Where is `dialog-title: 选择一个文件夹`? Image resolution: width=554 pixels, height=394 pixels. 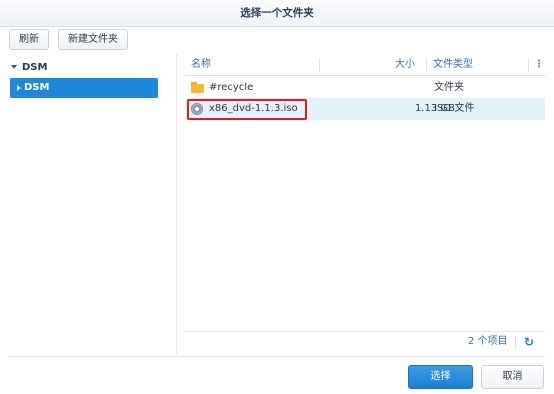 dialog-title: 选择一个文件夹 is located at coordinates (277, 13).